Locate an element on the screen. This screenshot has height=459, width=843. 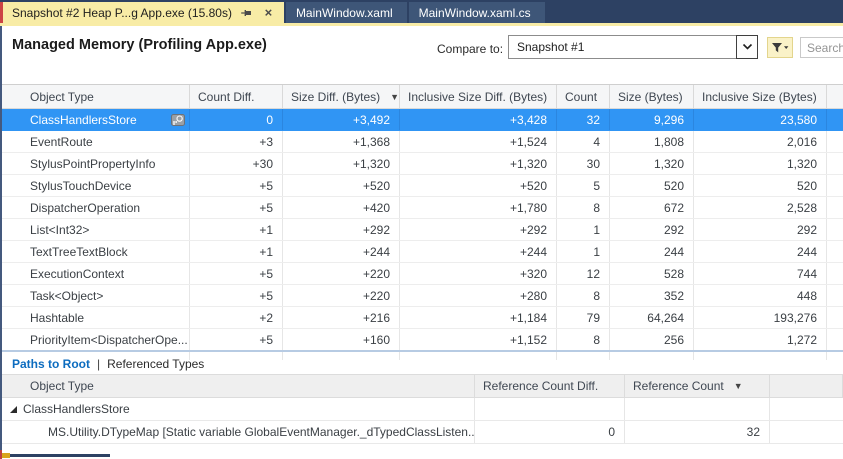
cell-inclusive-size-diff: +1,320 is located at coordinates (478, 163).